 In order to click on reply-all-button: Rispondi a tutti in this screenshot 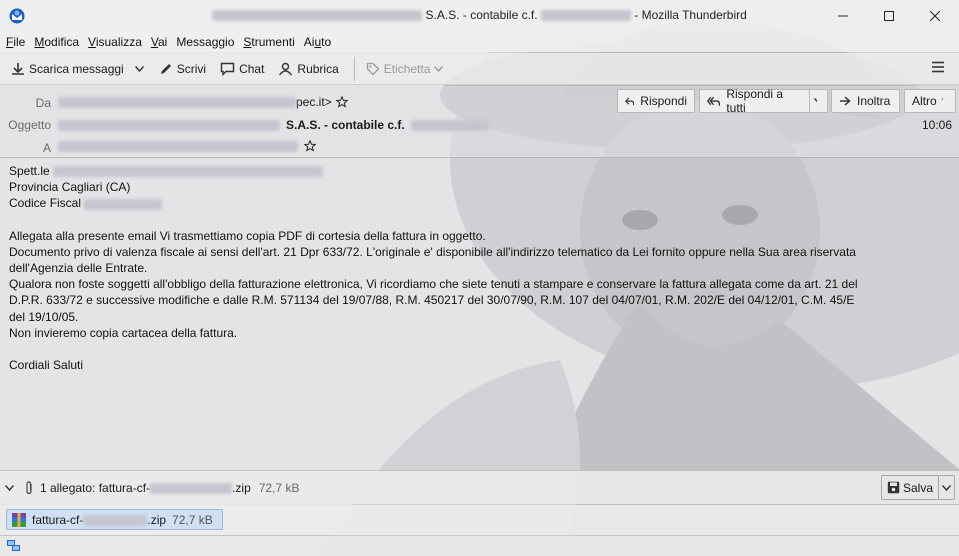, I will do `click(754, 101)`.